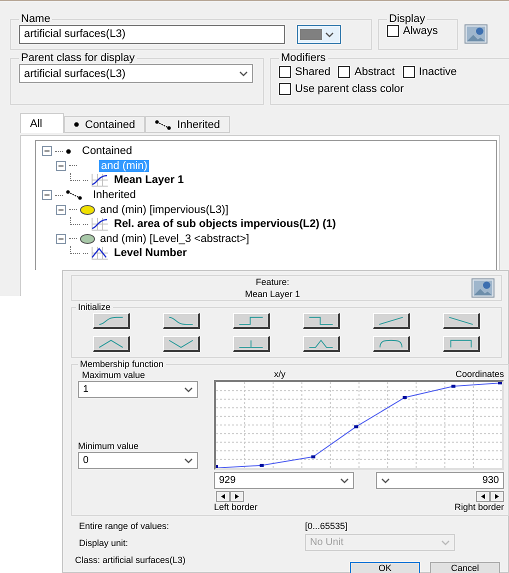 This screenshot has height=573, width=509. What do you see at coordinates (136, 73) in the screenshot?
I see `parent-class-dropdown: artificial surfaces(L3)` at bounding box center [136, 73].